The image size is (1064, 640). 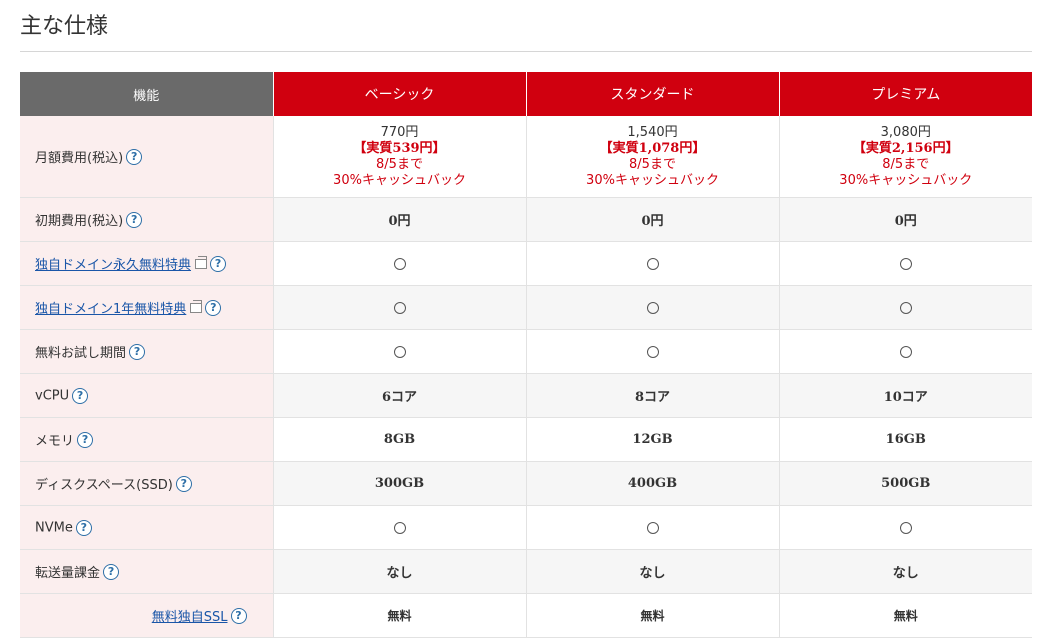 What do you see at coordinates (653, 157) in the screenshot?
I see `price-cell-standard: 1,540円 【実質1,078円】 8/5まで 30%キャッシュバック` at bounding box center [653, 157].